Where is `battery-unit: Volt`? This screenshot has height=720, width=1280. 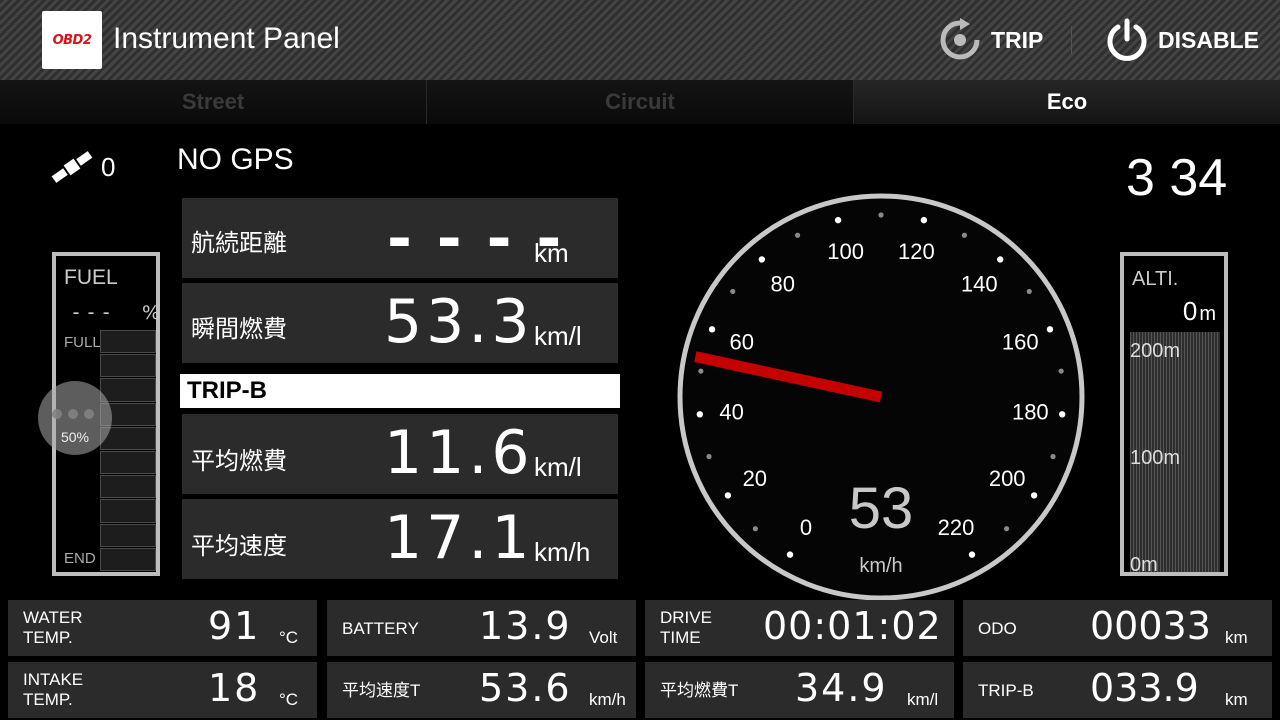
battery-unit: Volt is located at coordinates (603, 637).